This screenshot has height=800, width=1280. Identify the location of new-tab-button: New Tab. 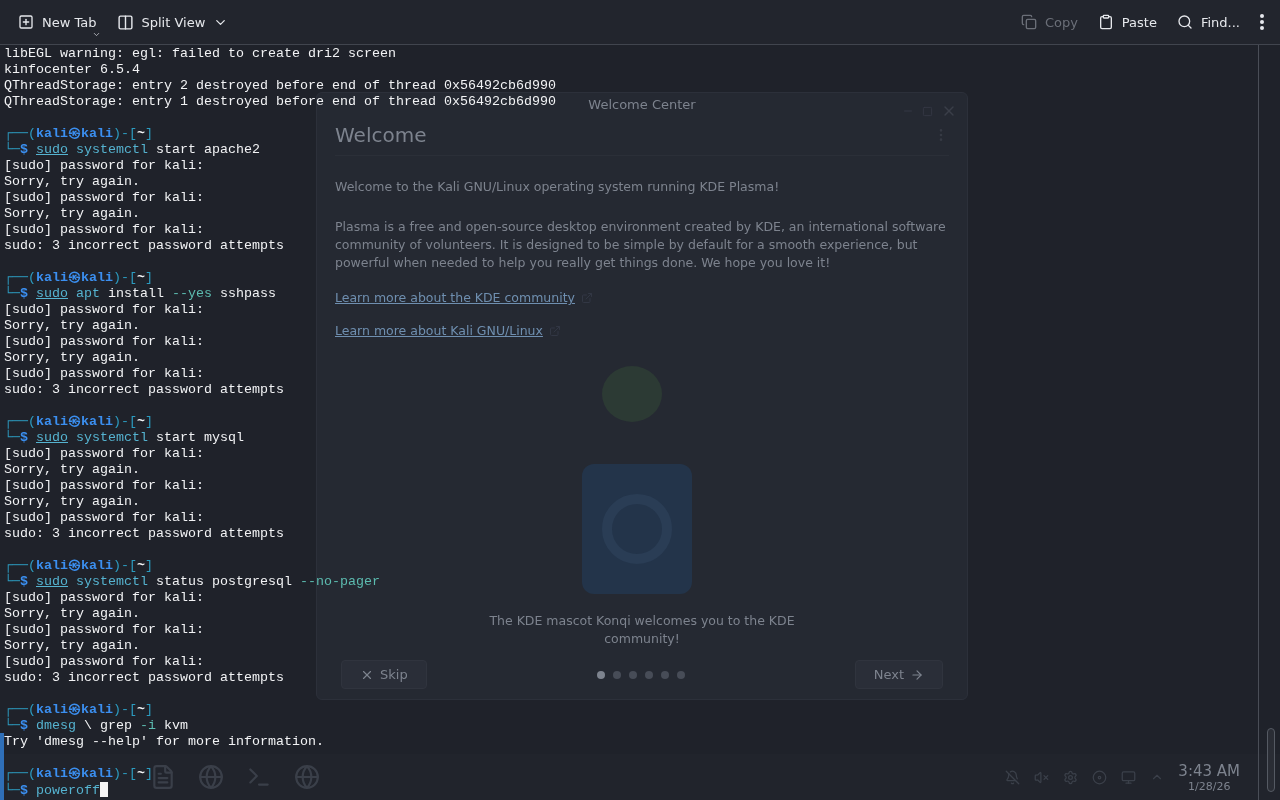
(57, 22).